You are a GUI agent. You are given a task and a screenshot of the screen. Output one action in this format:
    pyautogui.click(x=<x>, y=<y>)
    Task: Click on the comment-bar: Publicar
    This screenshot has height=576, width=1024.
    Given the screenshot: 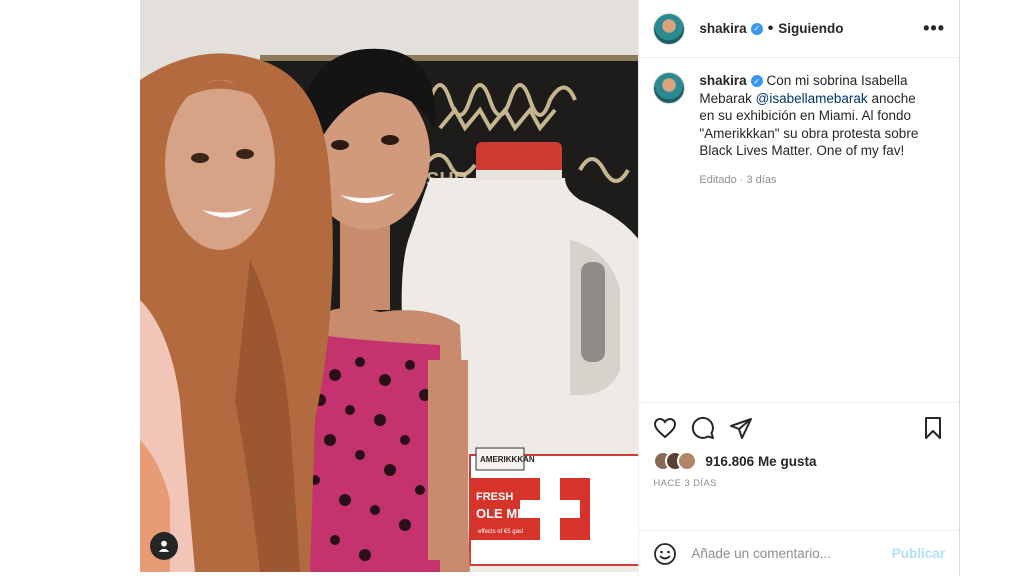 What is the action you would take?
    pyautogui.click(x=799, y=553)
    